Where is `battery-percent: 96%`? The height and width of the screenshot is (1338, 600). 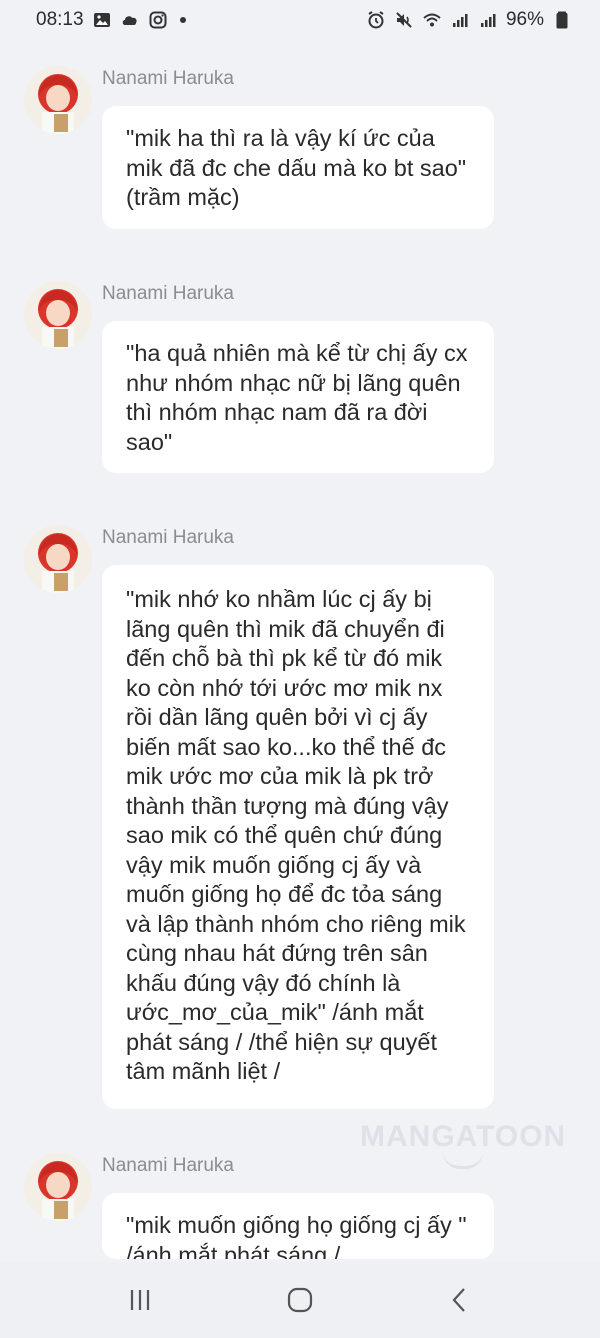
battery-percent: 96% is located at coordinates (524, 19).